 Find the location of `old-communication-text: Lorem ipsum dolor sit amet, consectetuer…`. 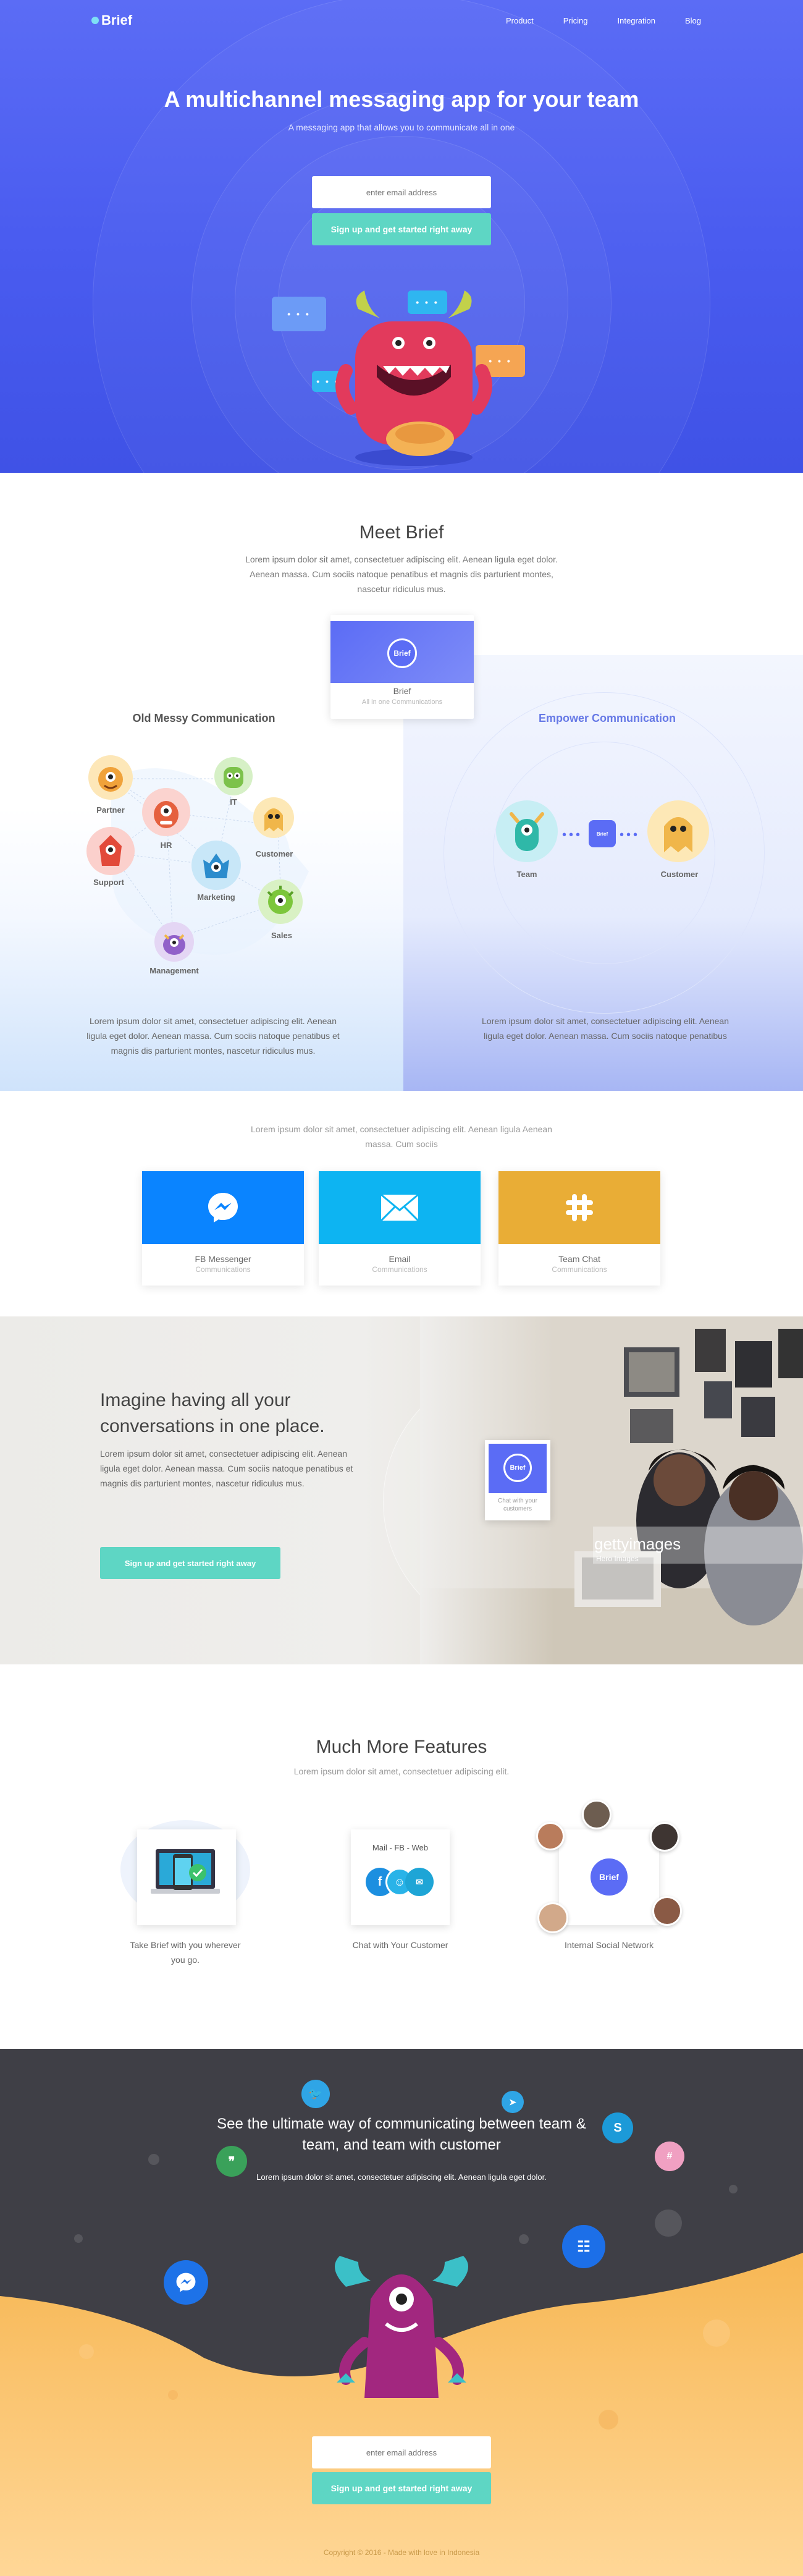

old-communication-text: Lorem ipsum dolor sit amet, consectetuer… is located at coordinates (213, 1036).